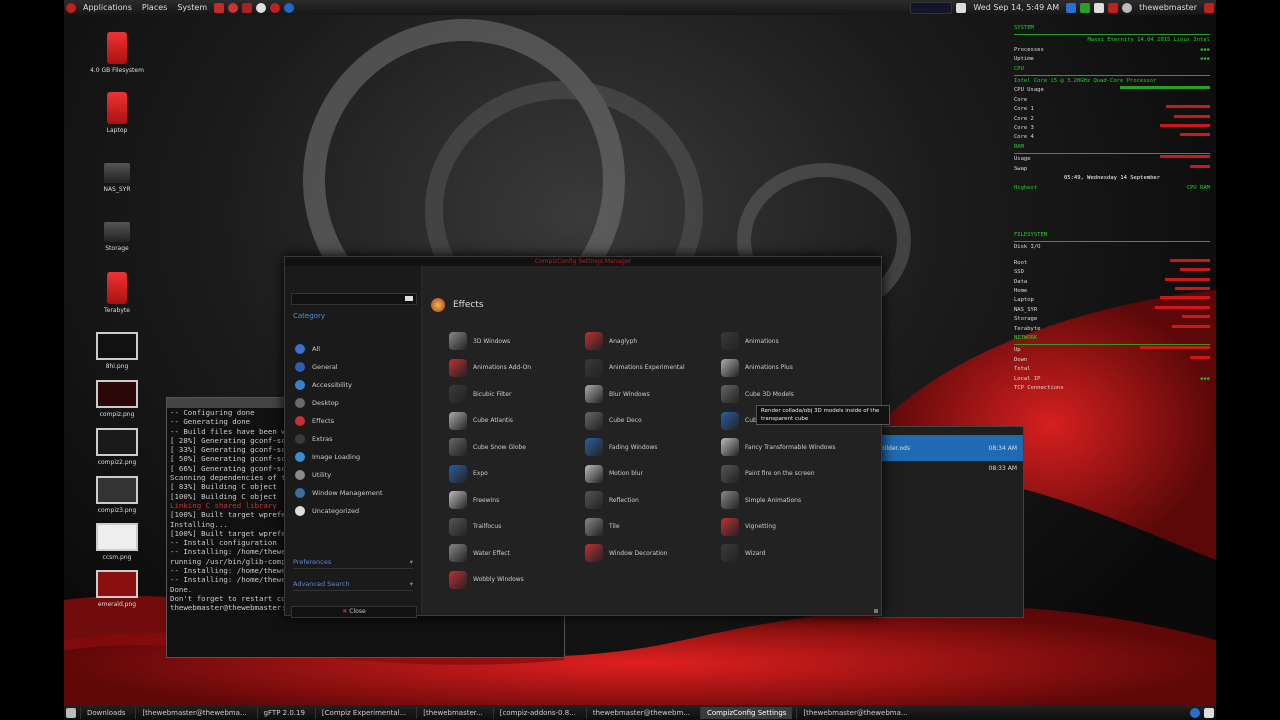  Describe the element at coordinates (949, 522) in the screenshot. I see `file-list-window: bilder.ods 08:34 AM 08:33 AM` at that location.